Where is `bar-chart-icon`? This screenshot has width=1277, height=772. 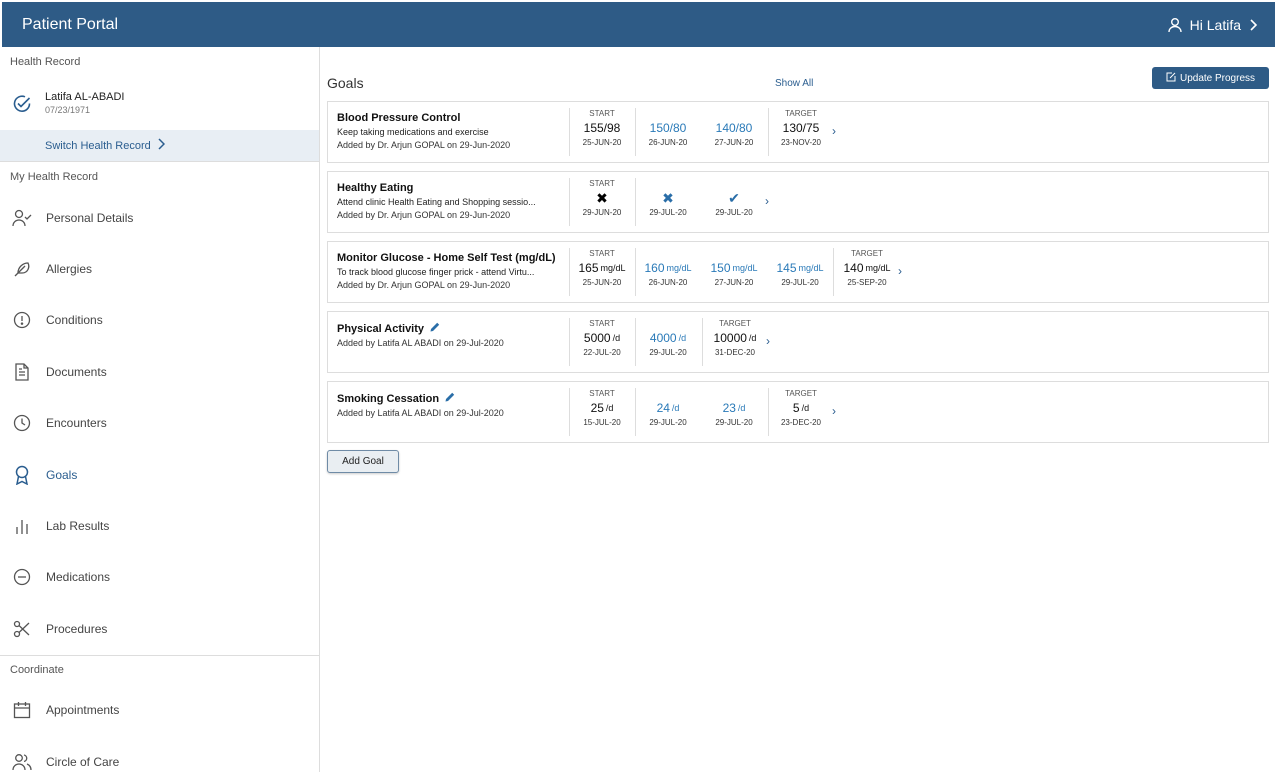 bar-chart-icon is located at coordinates (22, 526).